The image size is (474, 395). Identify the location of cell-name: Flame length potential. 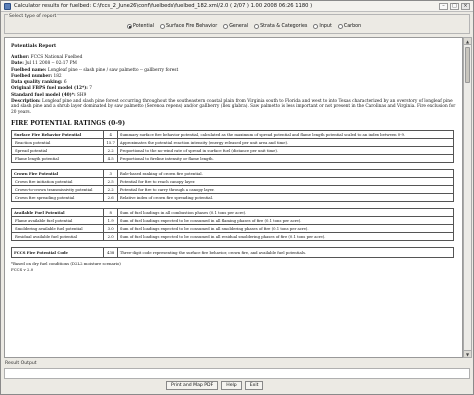
(57, 159).